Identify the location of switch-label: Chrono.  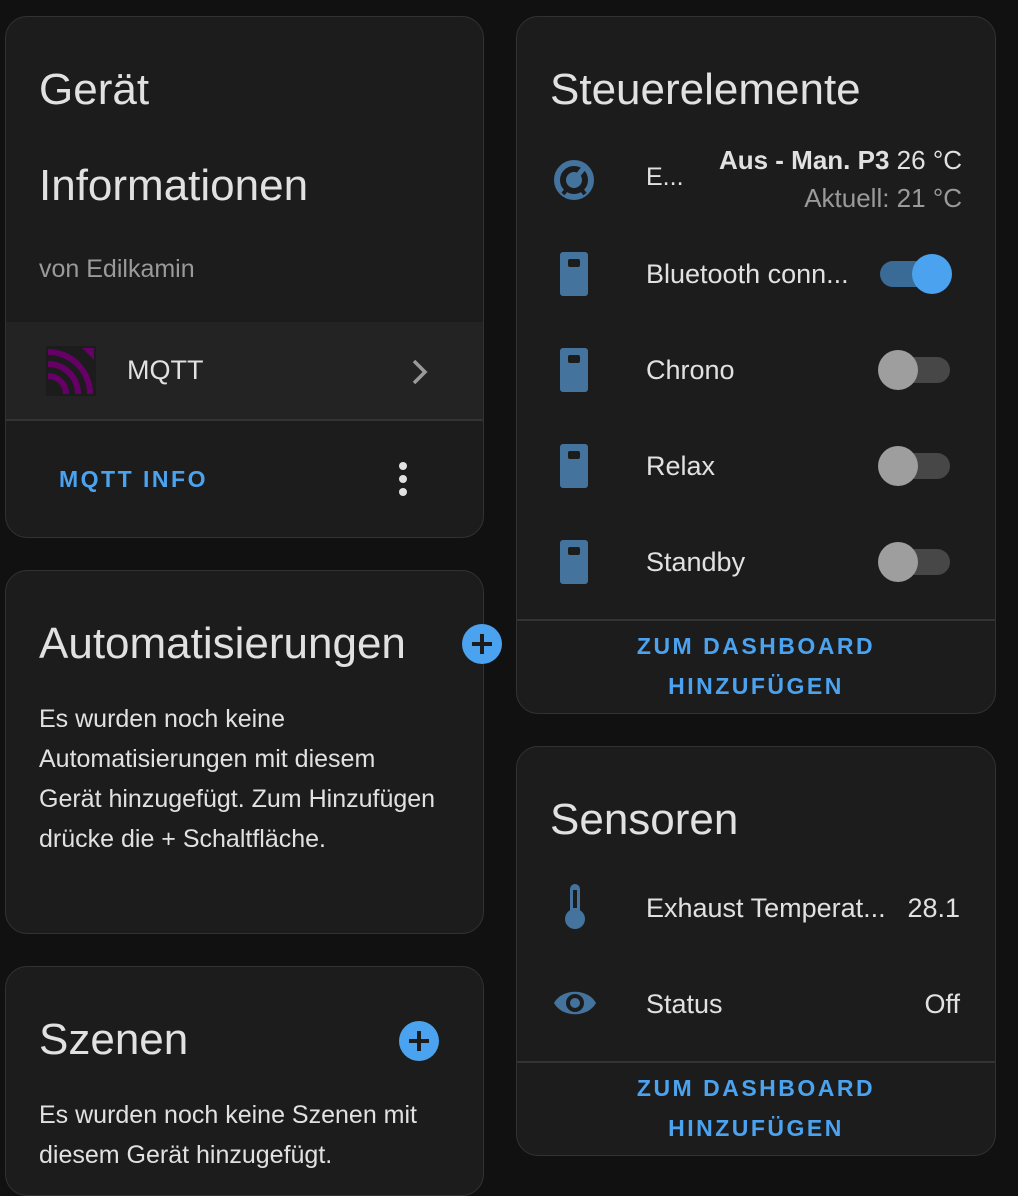
(690, 370).